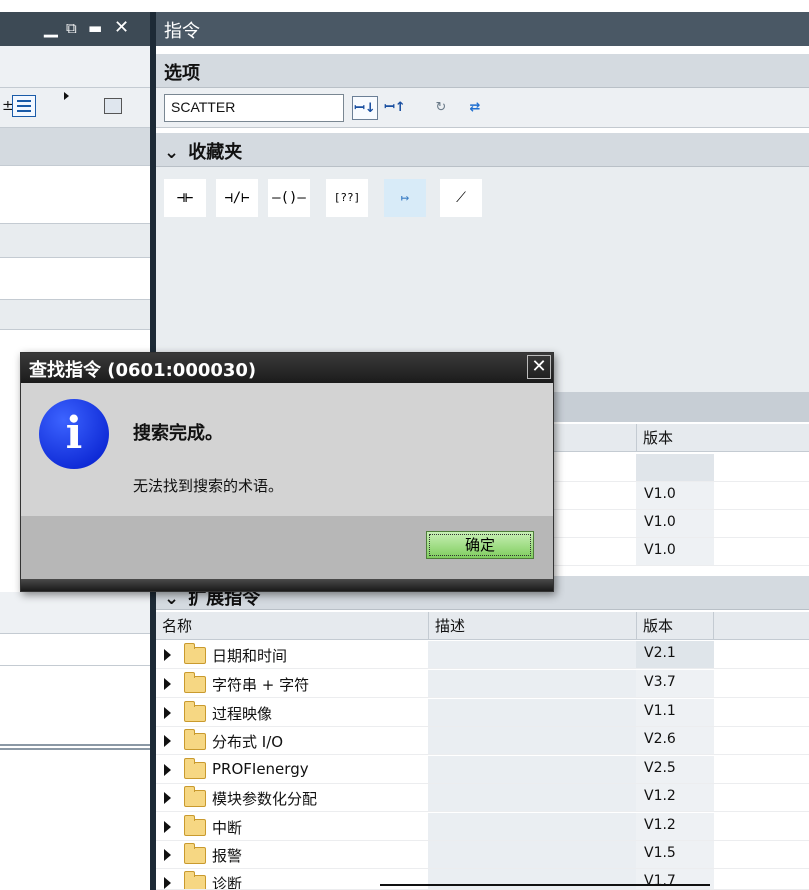 The width and height of the screenshot is (809, 890). I want to click on table-row: 诊断 V1.7, so click(482, 879).